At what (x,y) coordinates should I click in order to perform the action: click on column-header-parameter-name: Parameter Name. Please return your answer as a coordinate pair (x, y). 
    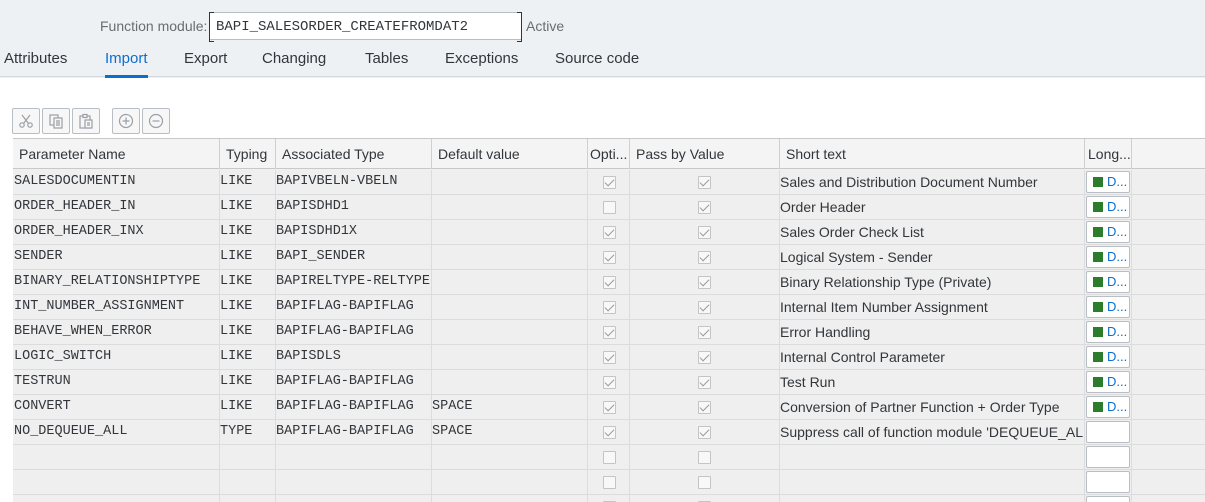
    Looking at the image, I should click on (116, 154).